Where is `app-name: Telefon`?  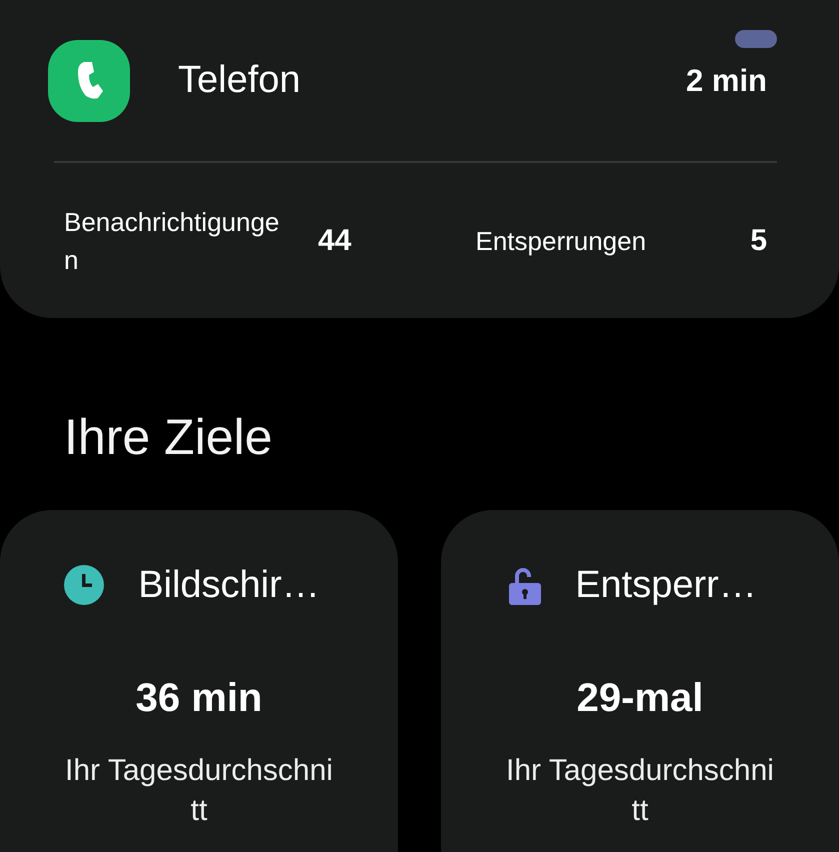
app-name: Telefon is located at coordinates (240, 80).